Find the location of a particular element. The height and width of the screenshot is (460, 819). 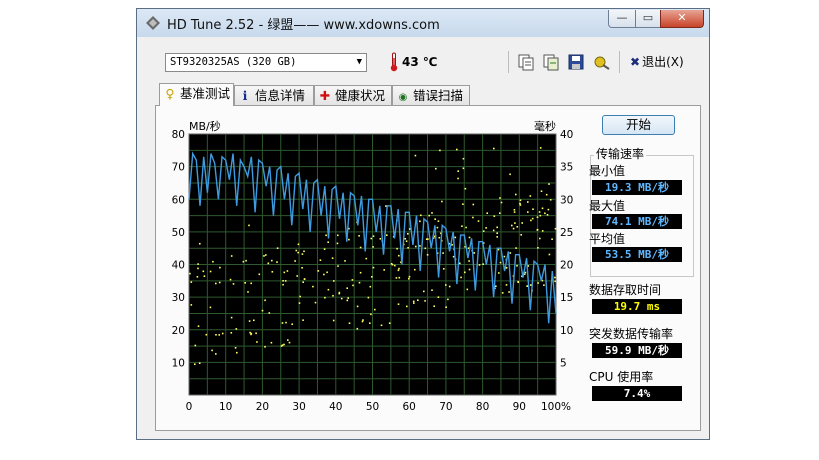

benchmark-icon: ♀ is located at coordinates (170, 93).